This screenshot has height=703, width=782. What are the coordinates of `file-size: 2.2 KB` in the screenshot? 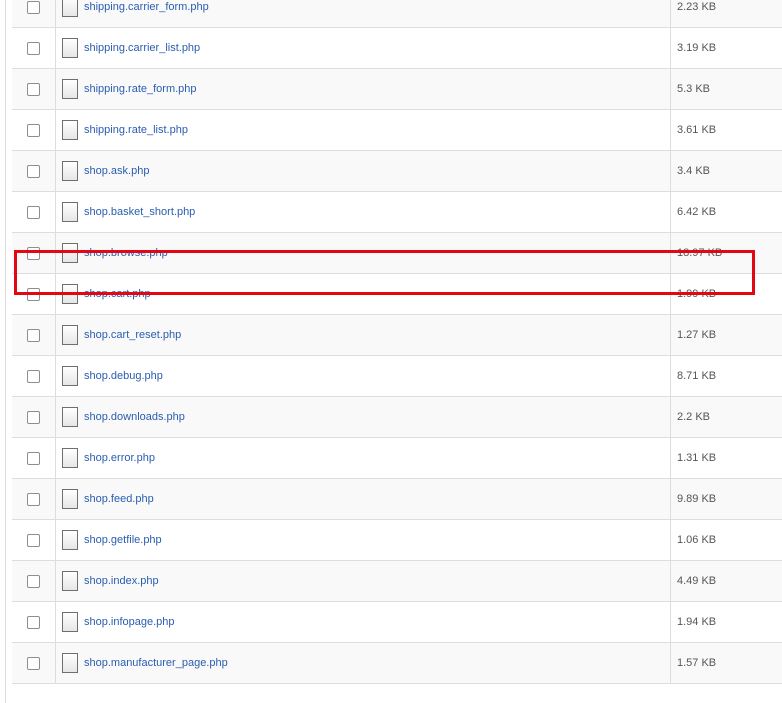 It's located at (694, 417).